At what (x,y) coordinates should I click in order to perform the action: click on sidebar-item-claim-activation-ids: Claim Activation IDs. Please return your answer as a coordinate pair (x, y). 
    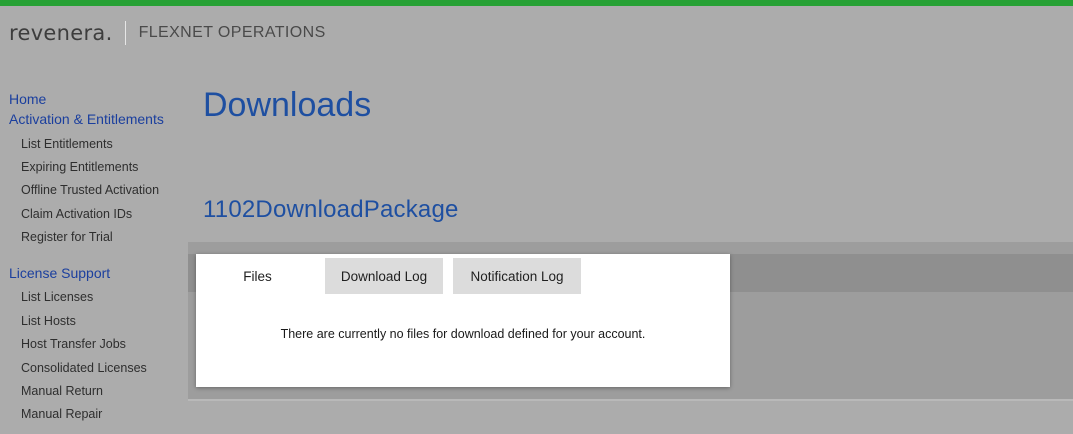
    Looking at the image, I should click on (76, 214).